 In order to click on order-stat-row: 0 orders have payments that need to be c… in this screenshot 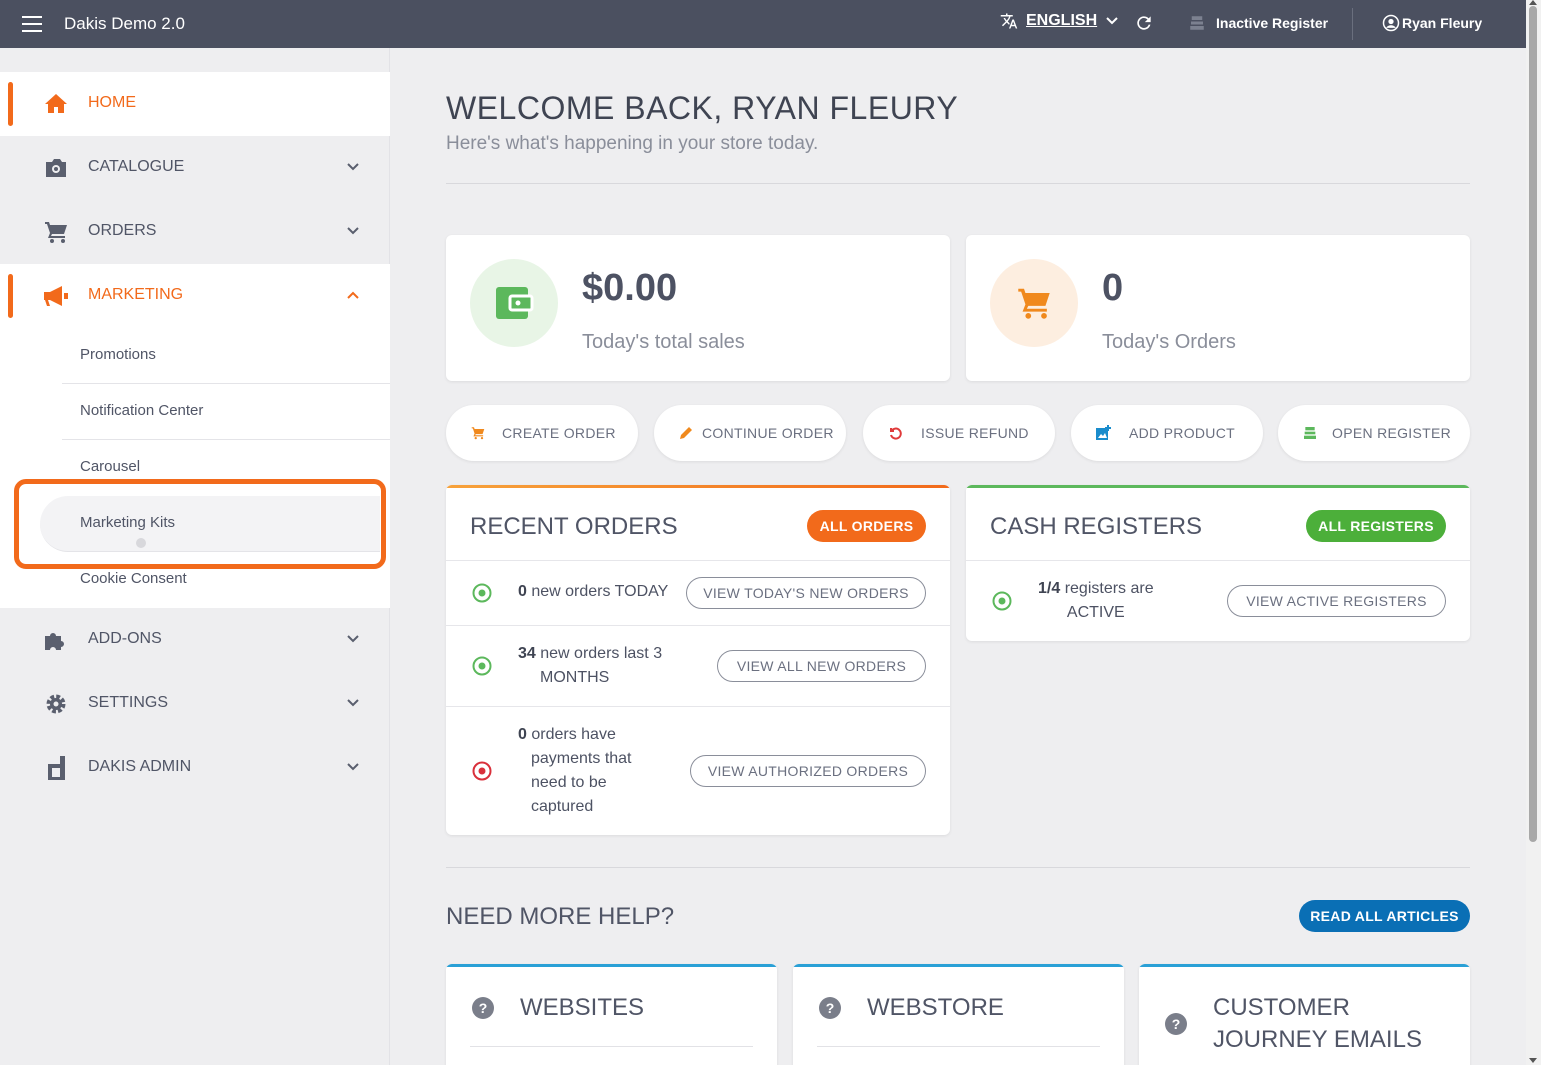, I will do `click(698, 770)`.